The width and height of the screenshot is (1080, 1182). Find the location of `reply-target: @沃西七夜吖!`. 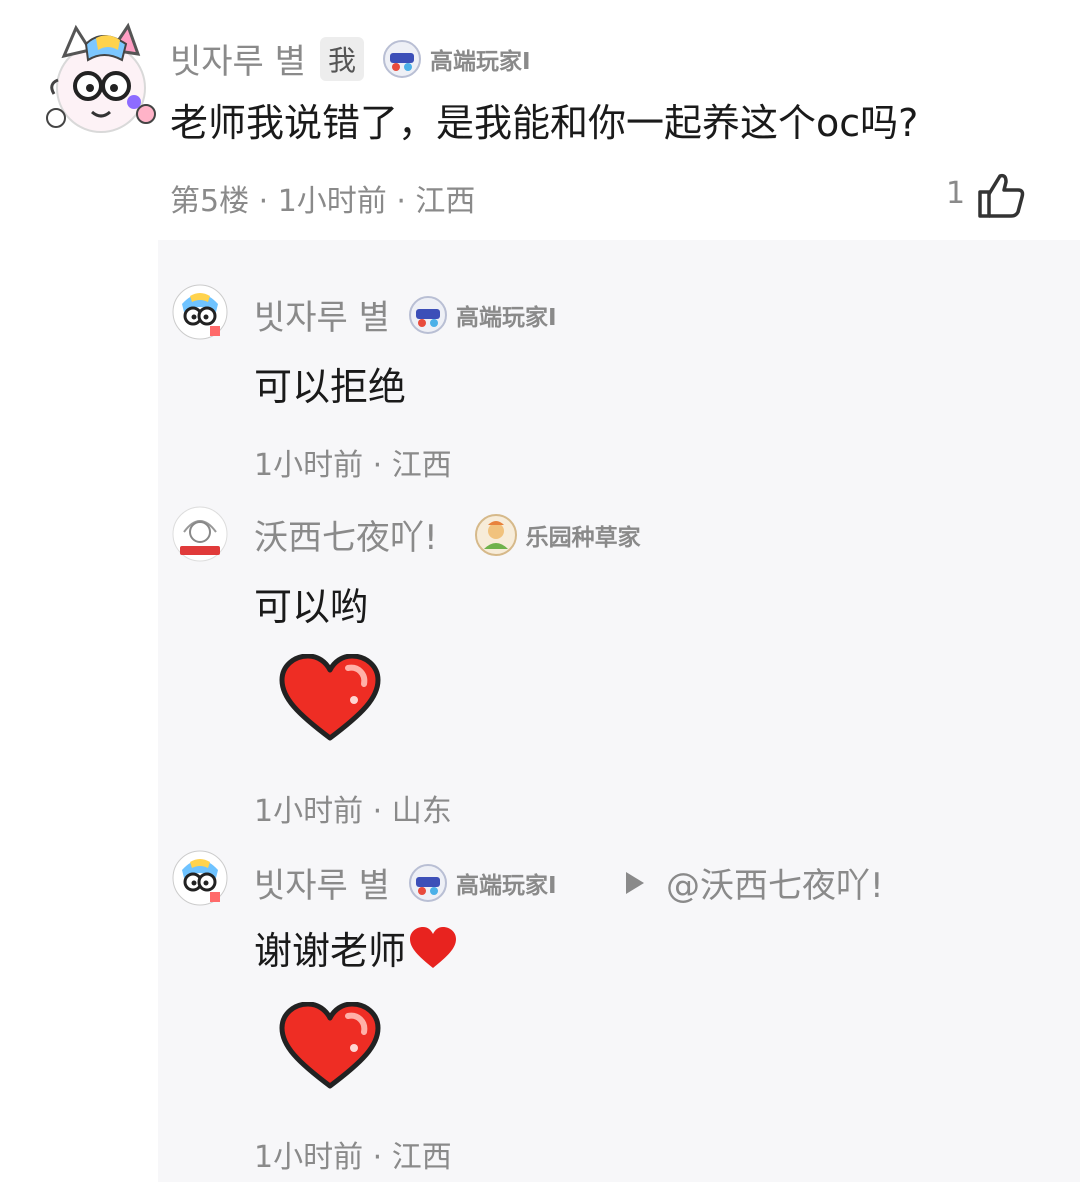

reply-target: @沃西七夜吖! is located at coordinates (755, 882).